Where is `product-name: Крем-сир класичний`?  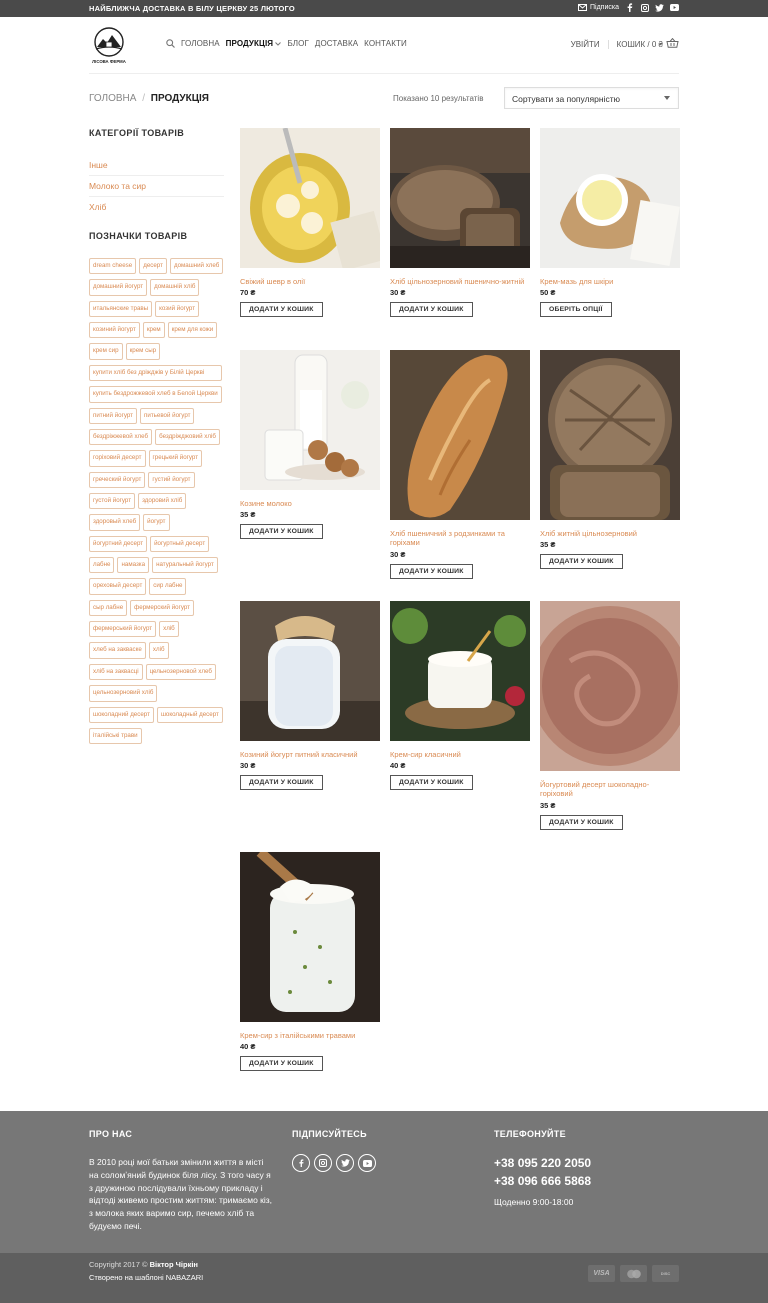 product-name: Крем-сир класичний is located at coordinates (460, 754).